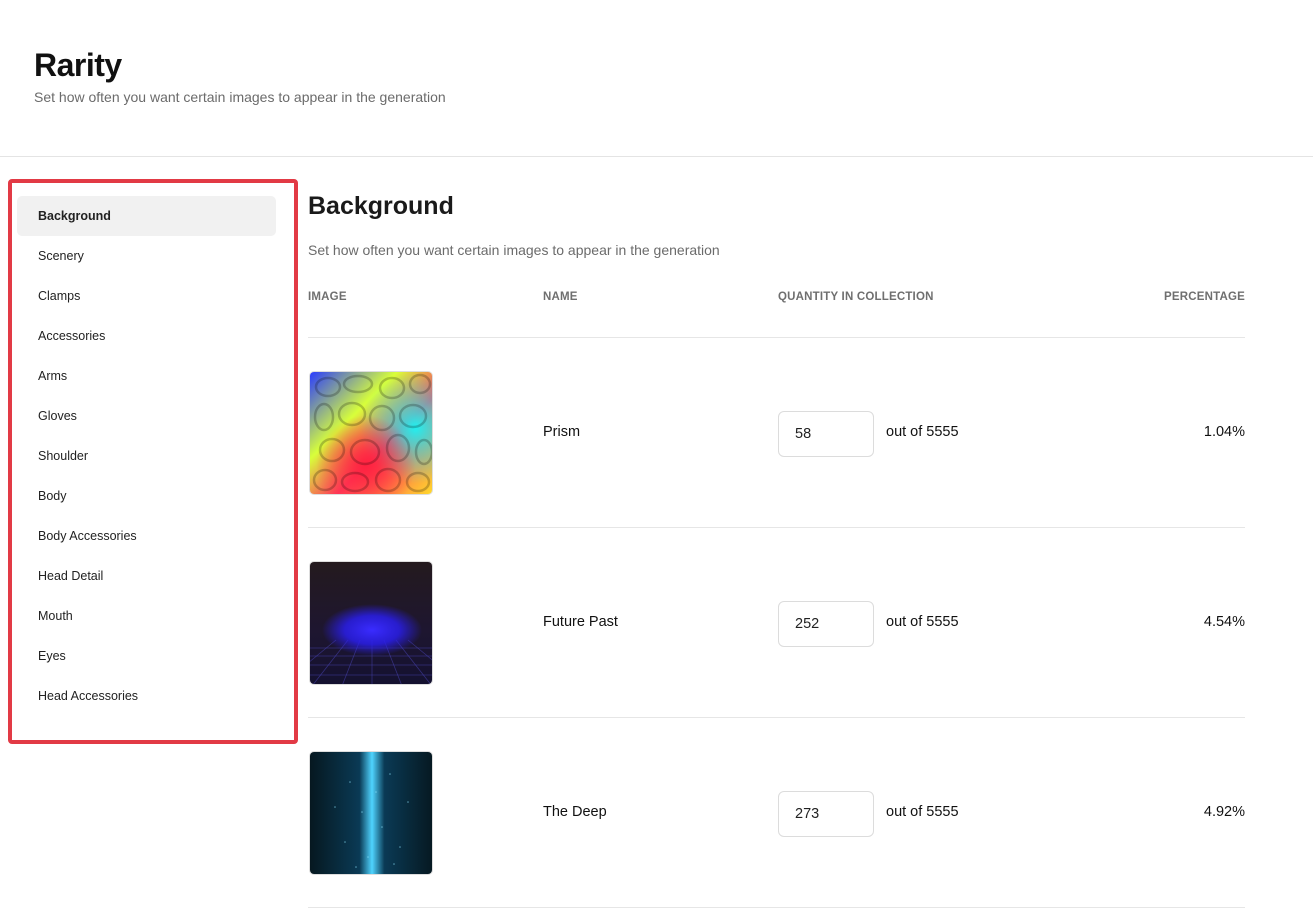 The height and width of the screenshot is (908, 1313). I want to click on sidebar-item-shoulder: Shoulder, so click(146, 456).